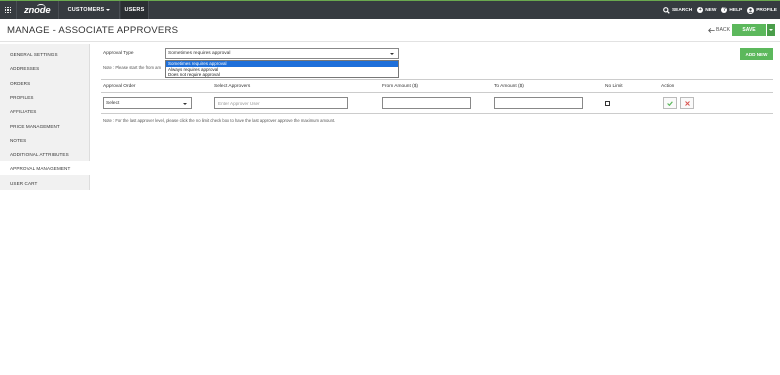 This screenshot has width=780, height=375. What do you see at coordinates (509, 86) in the screenshot?
I see `column-header-to-amount: To Amount ($)` at bounding box center [509, 86].